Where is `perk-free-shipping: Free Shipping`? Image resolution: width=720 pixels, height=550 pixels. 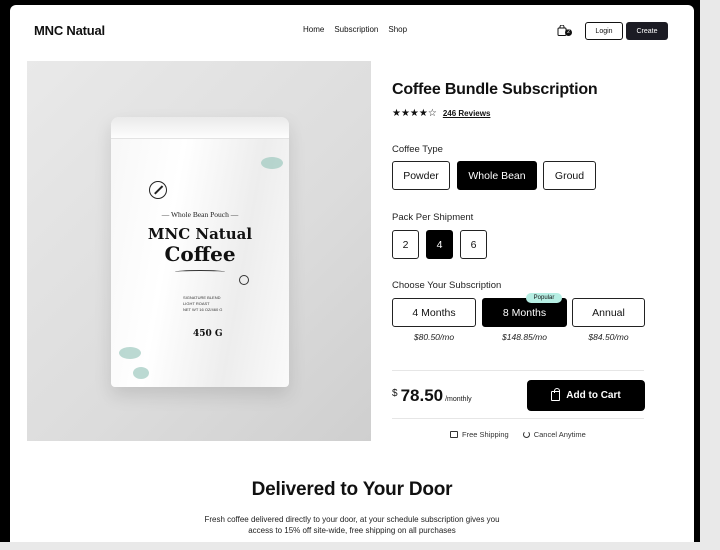
perk-free-shipping: Free Shipping is located at coordinates (479, 434).